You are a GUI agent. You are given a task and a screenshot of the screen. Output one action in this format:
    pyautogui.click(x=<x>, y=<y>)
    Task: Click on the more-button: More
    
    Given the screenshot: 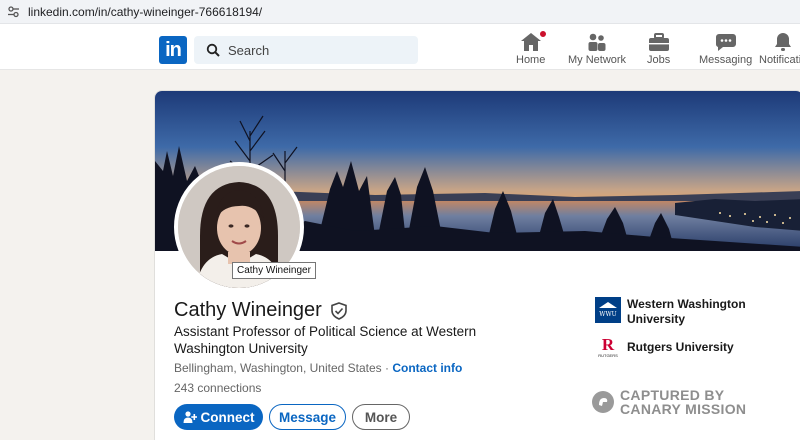 What is the action you would take?
    pyautogui.click(x=381, y=417)
    